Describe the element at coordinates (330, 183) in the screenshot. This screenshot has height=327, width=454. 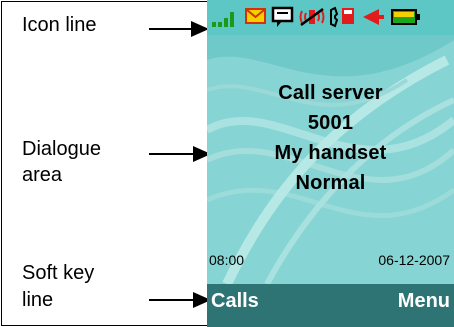
I see `dialogue-line-4: Normal` at that location.